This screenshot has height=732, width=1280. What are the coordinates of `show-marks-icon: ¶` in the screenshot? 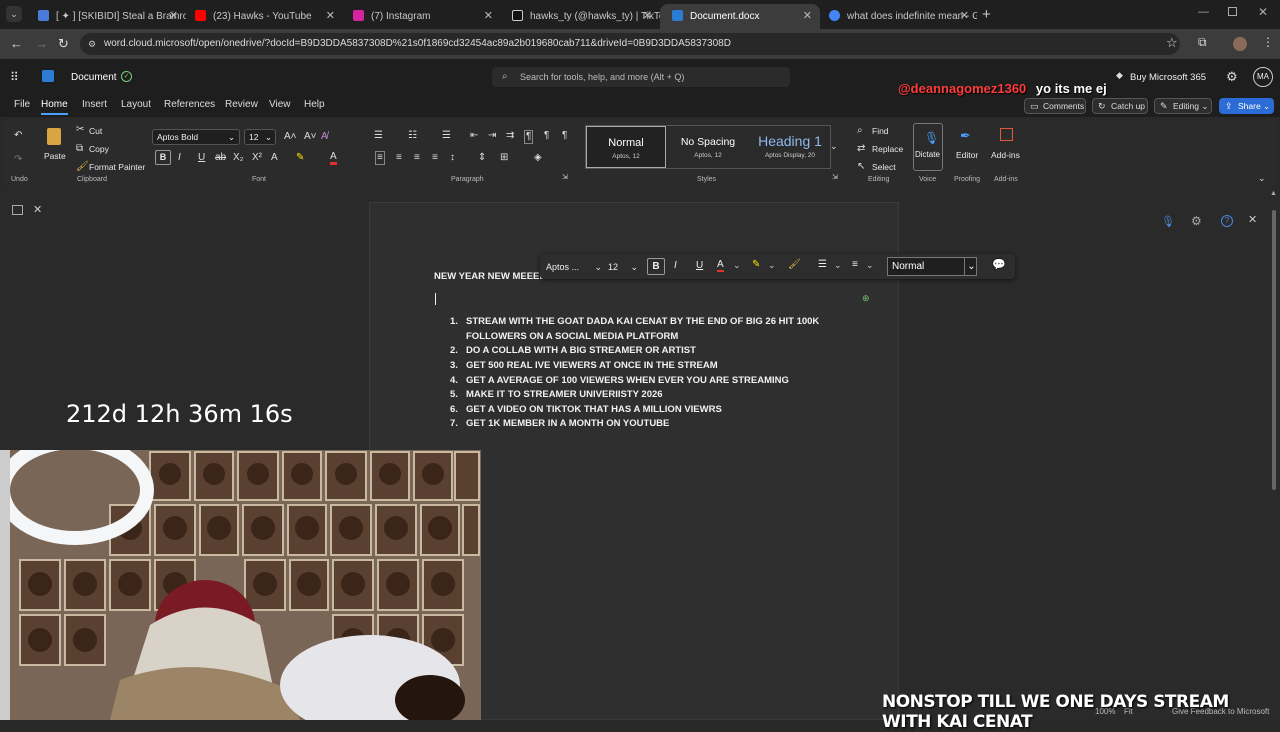 It's located at (529, 137).